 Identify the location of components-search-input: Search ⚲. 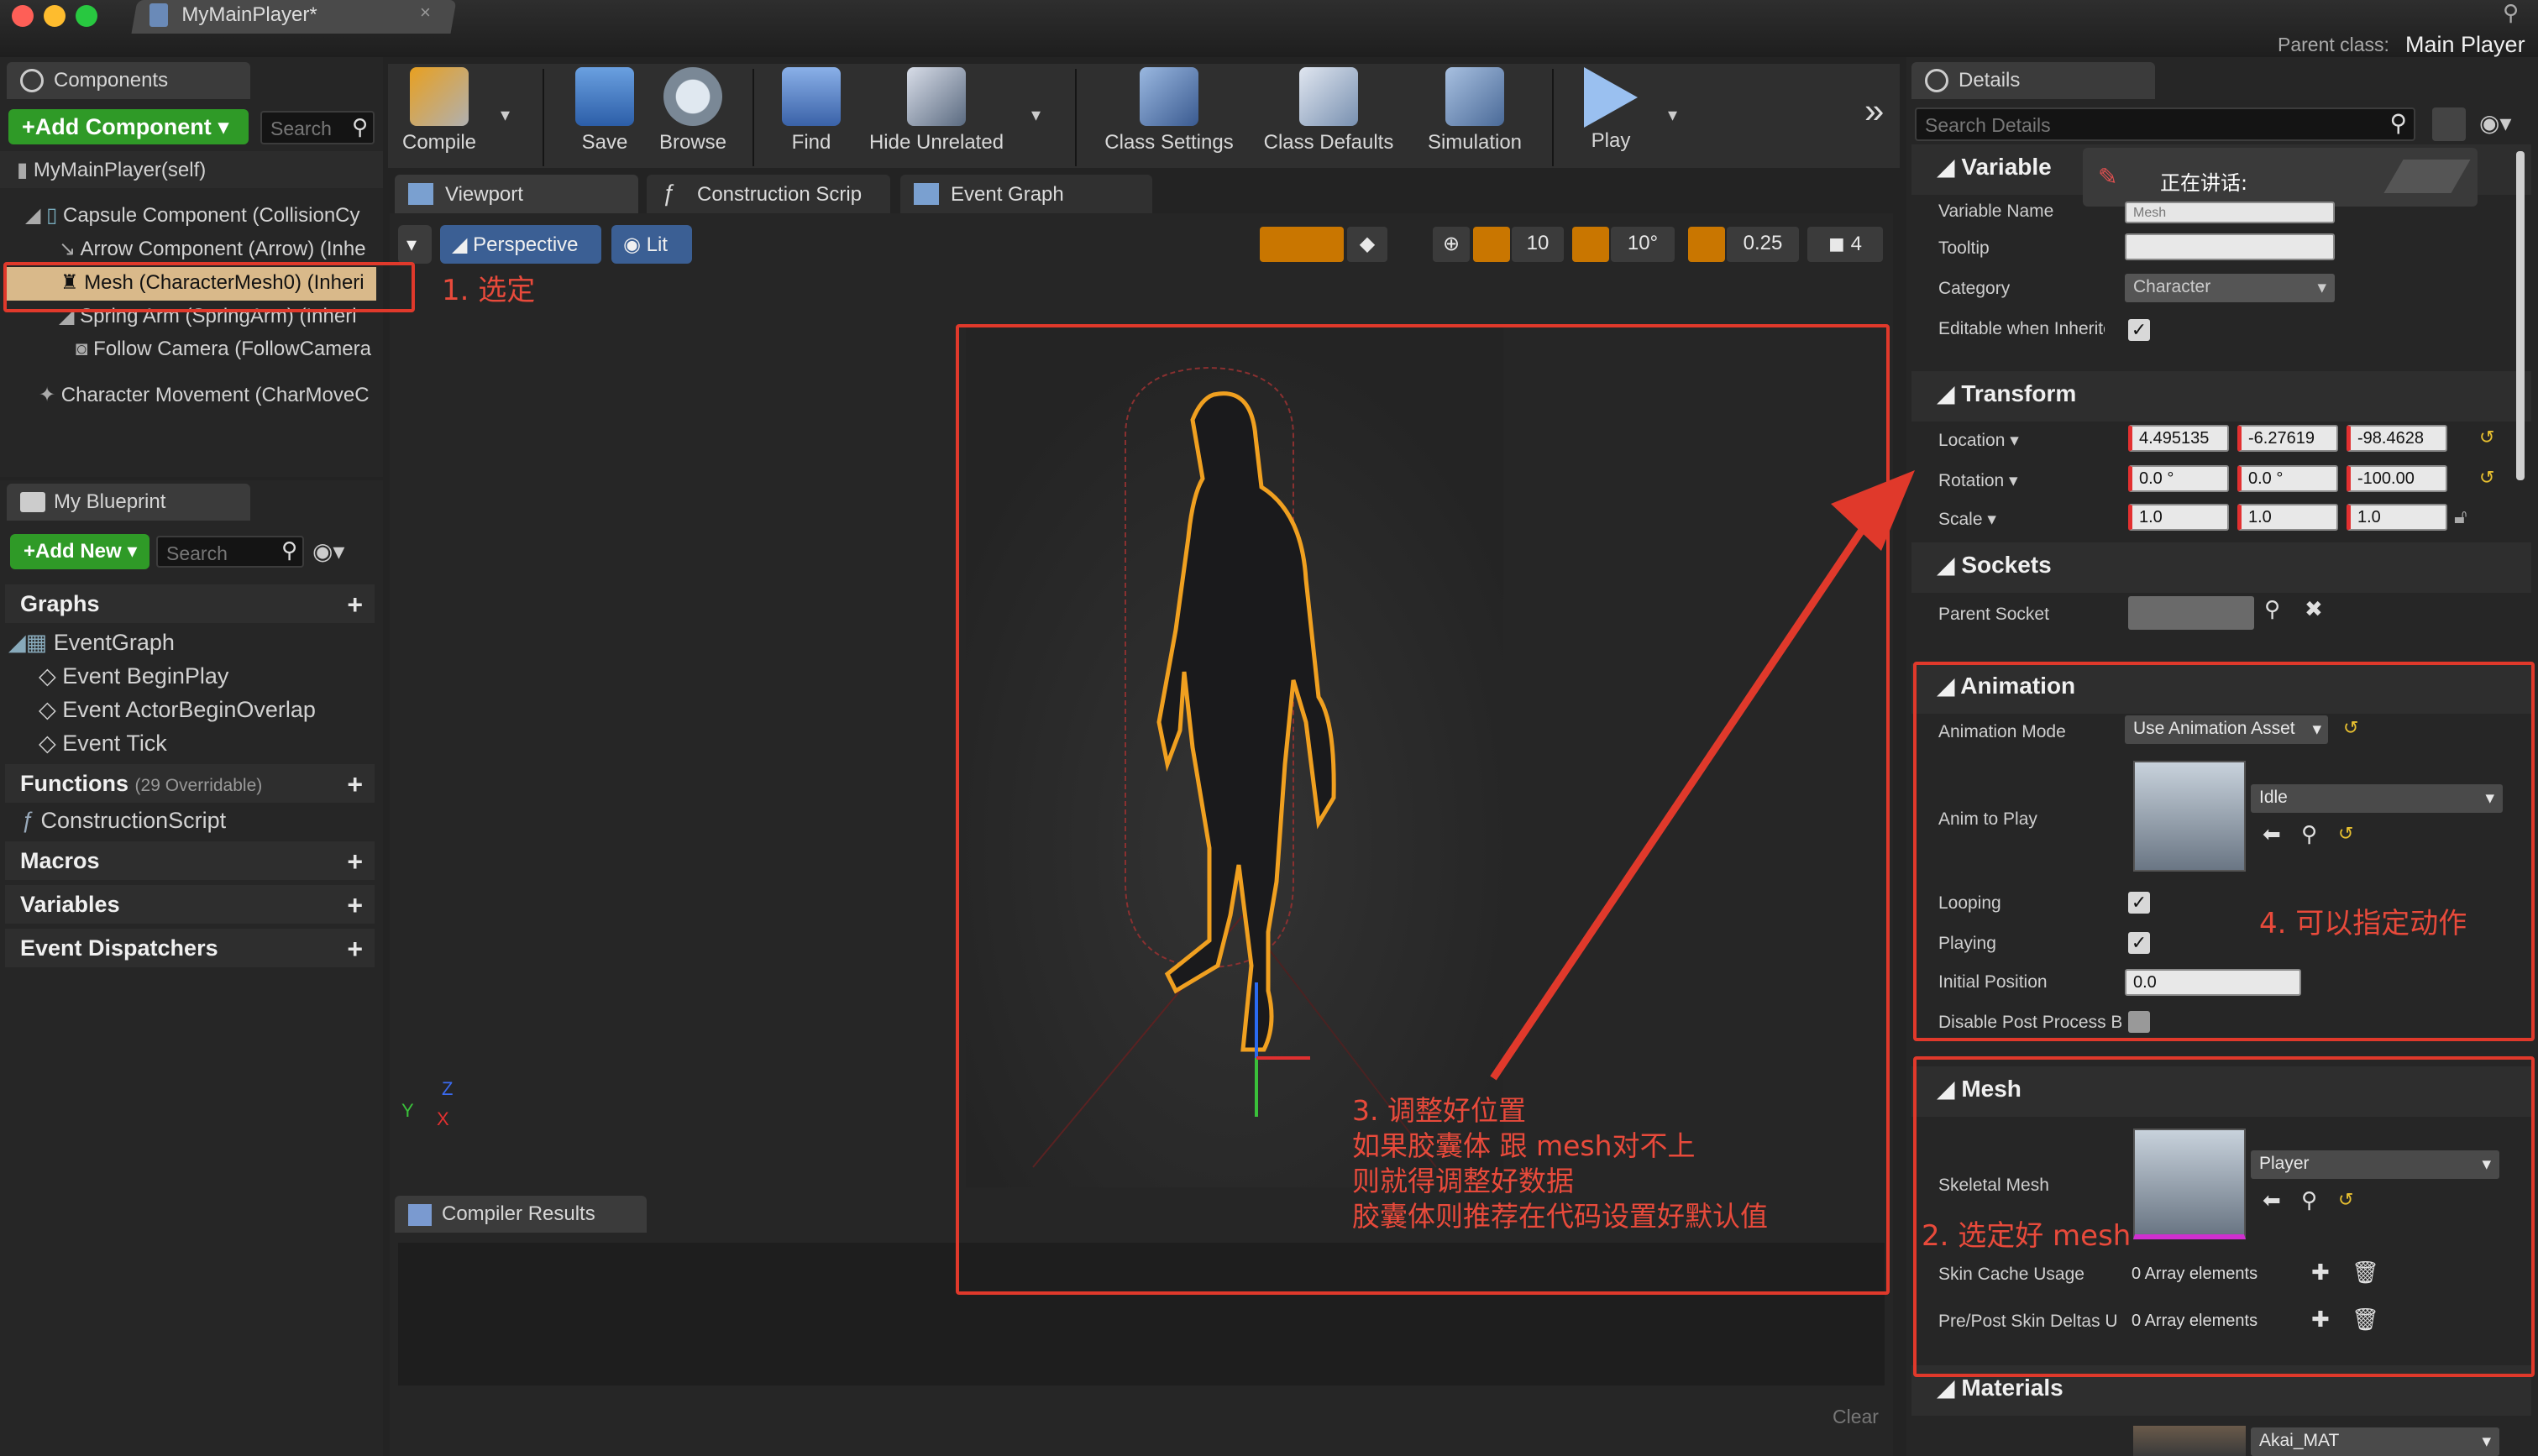
(318, 127).